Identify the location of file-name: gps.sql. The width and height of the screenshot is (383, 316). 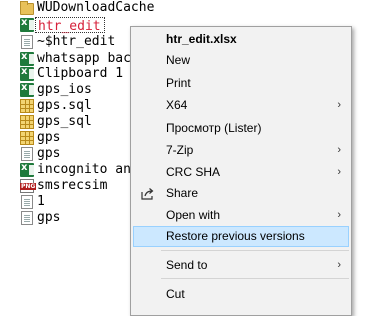
(64, 105).